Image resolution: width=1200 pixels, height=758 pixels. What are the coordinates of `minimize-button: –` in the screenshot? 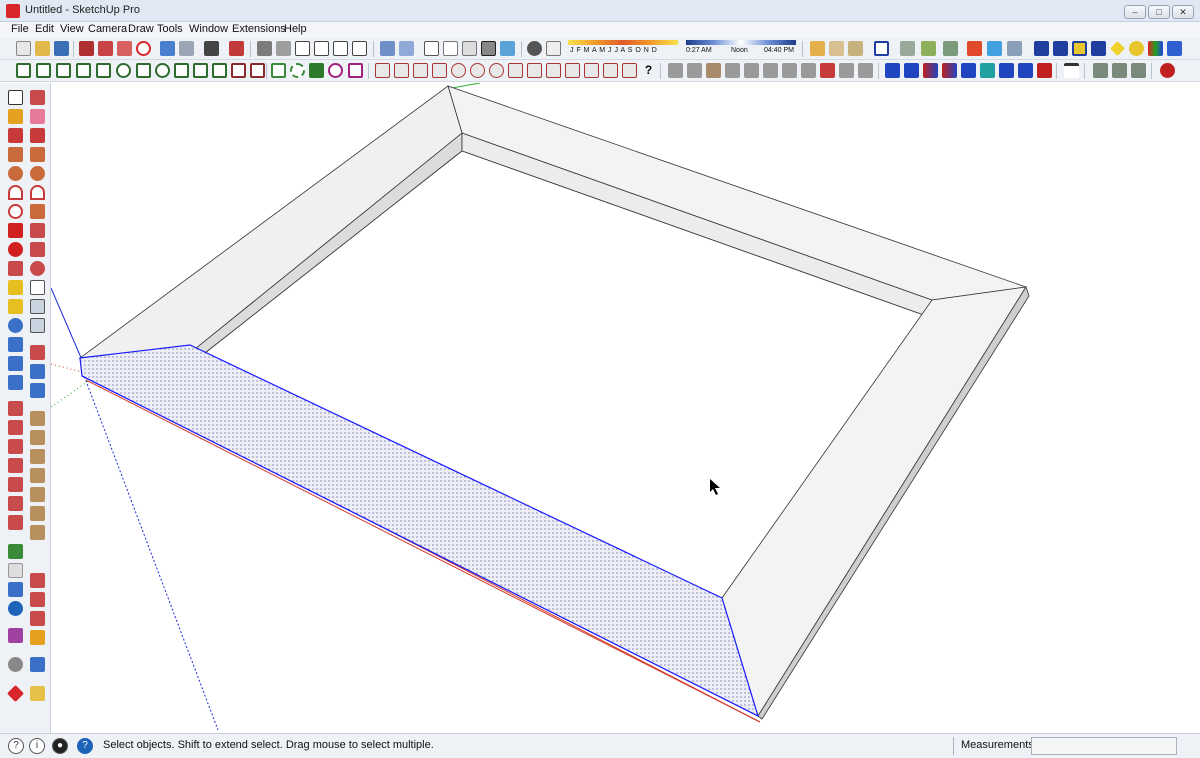 It's located at (1135, 12).